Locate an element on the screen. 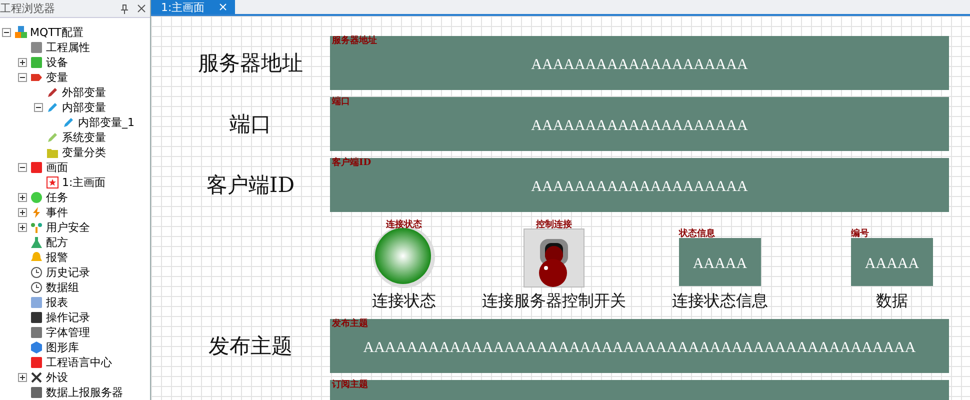  tree-item: 任务 is located at coordinates (57, 197).